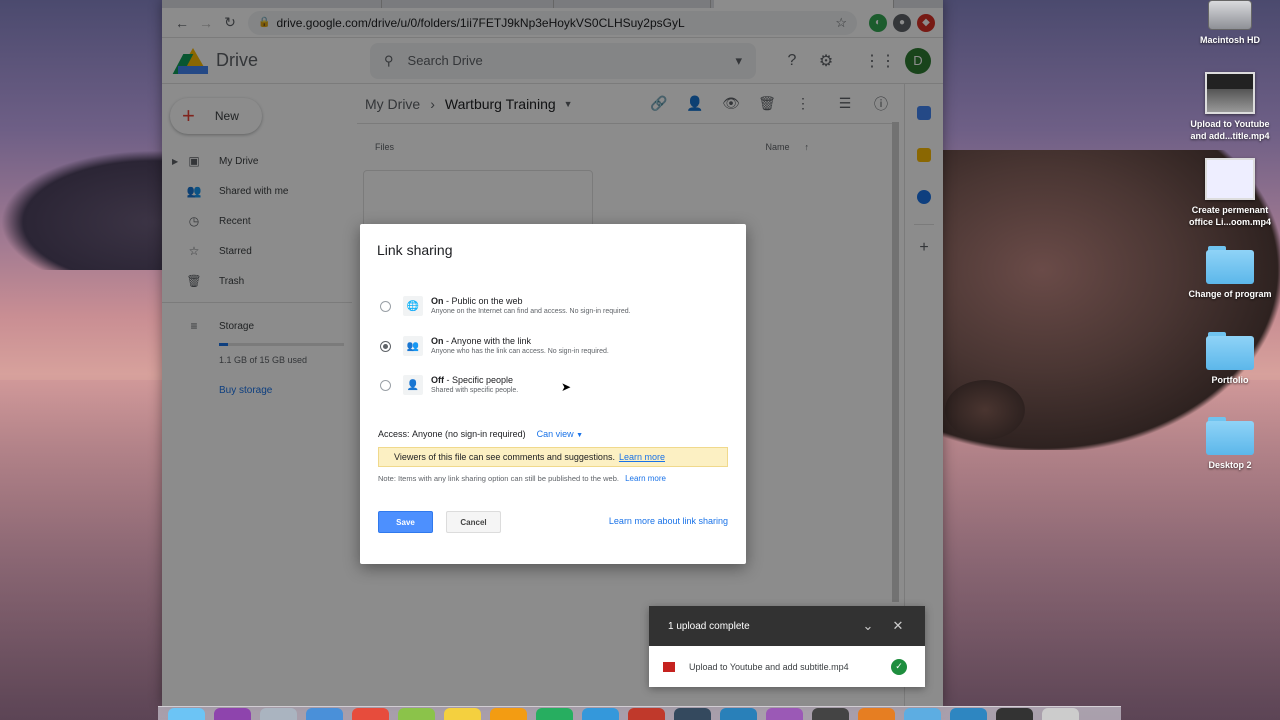 The height and width of the screenshot is (720, 1280). Describe the element at coordinates (580, 435) in the screenshot. I see `dropdown-arrow-icon: ▼` at that location.